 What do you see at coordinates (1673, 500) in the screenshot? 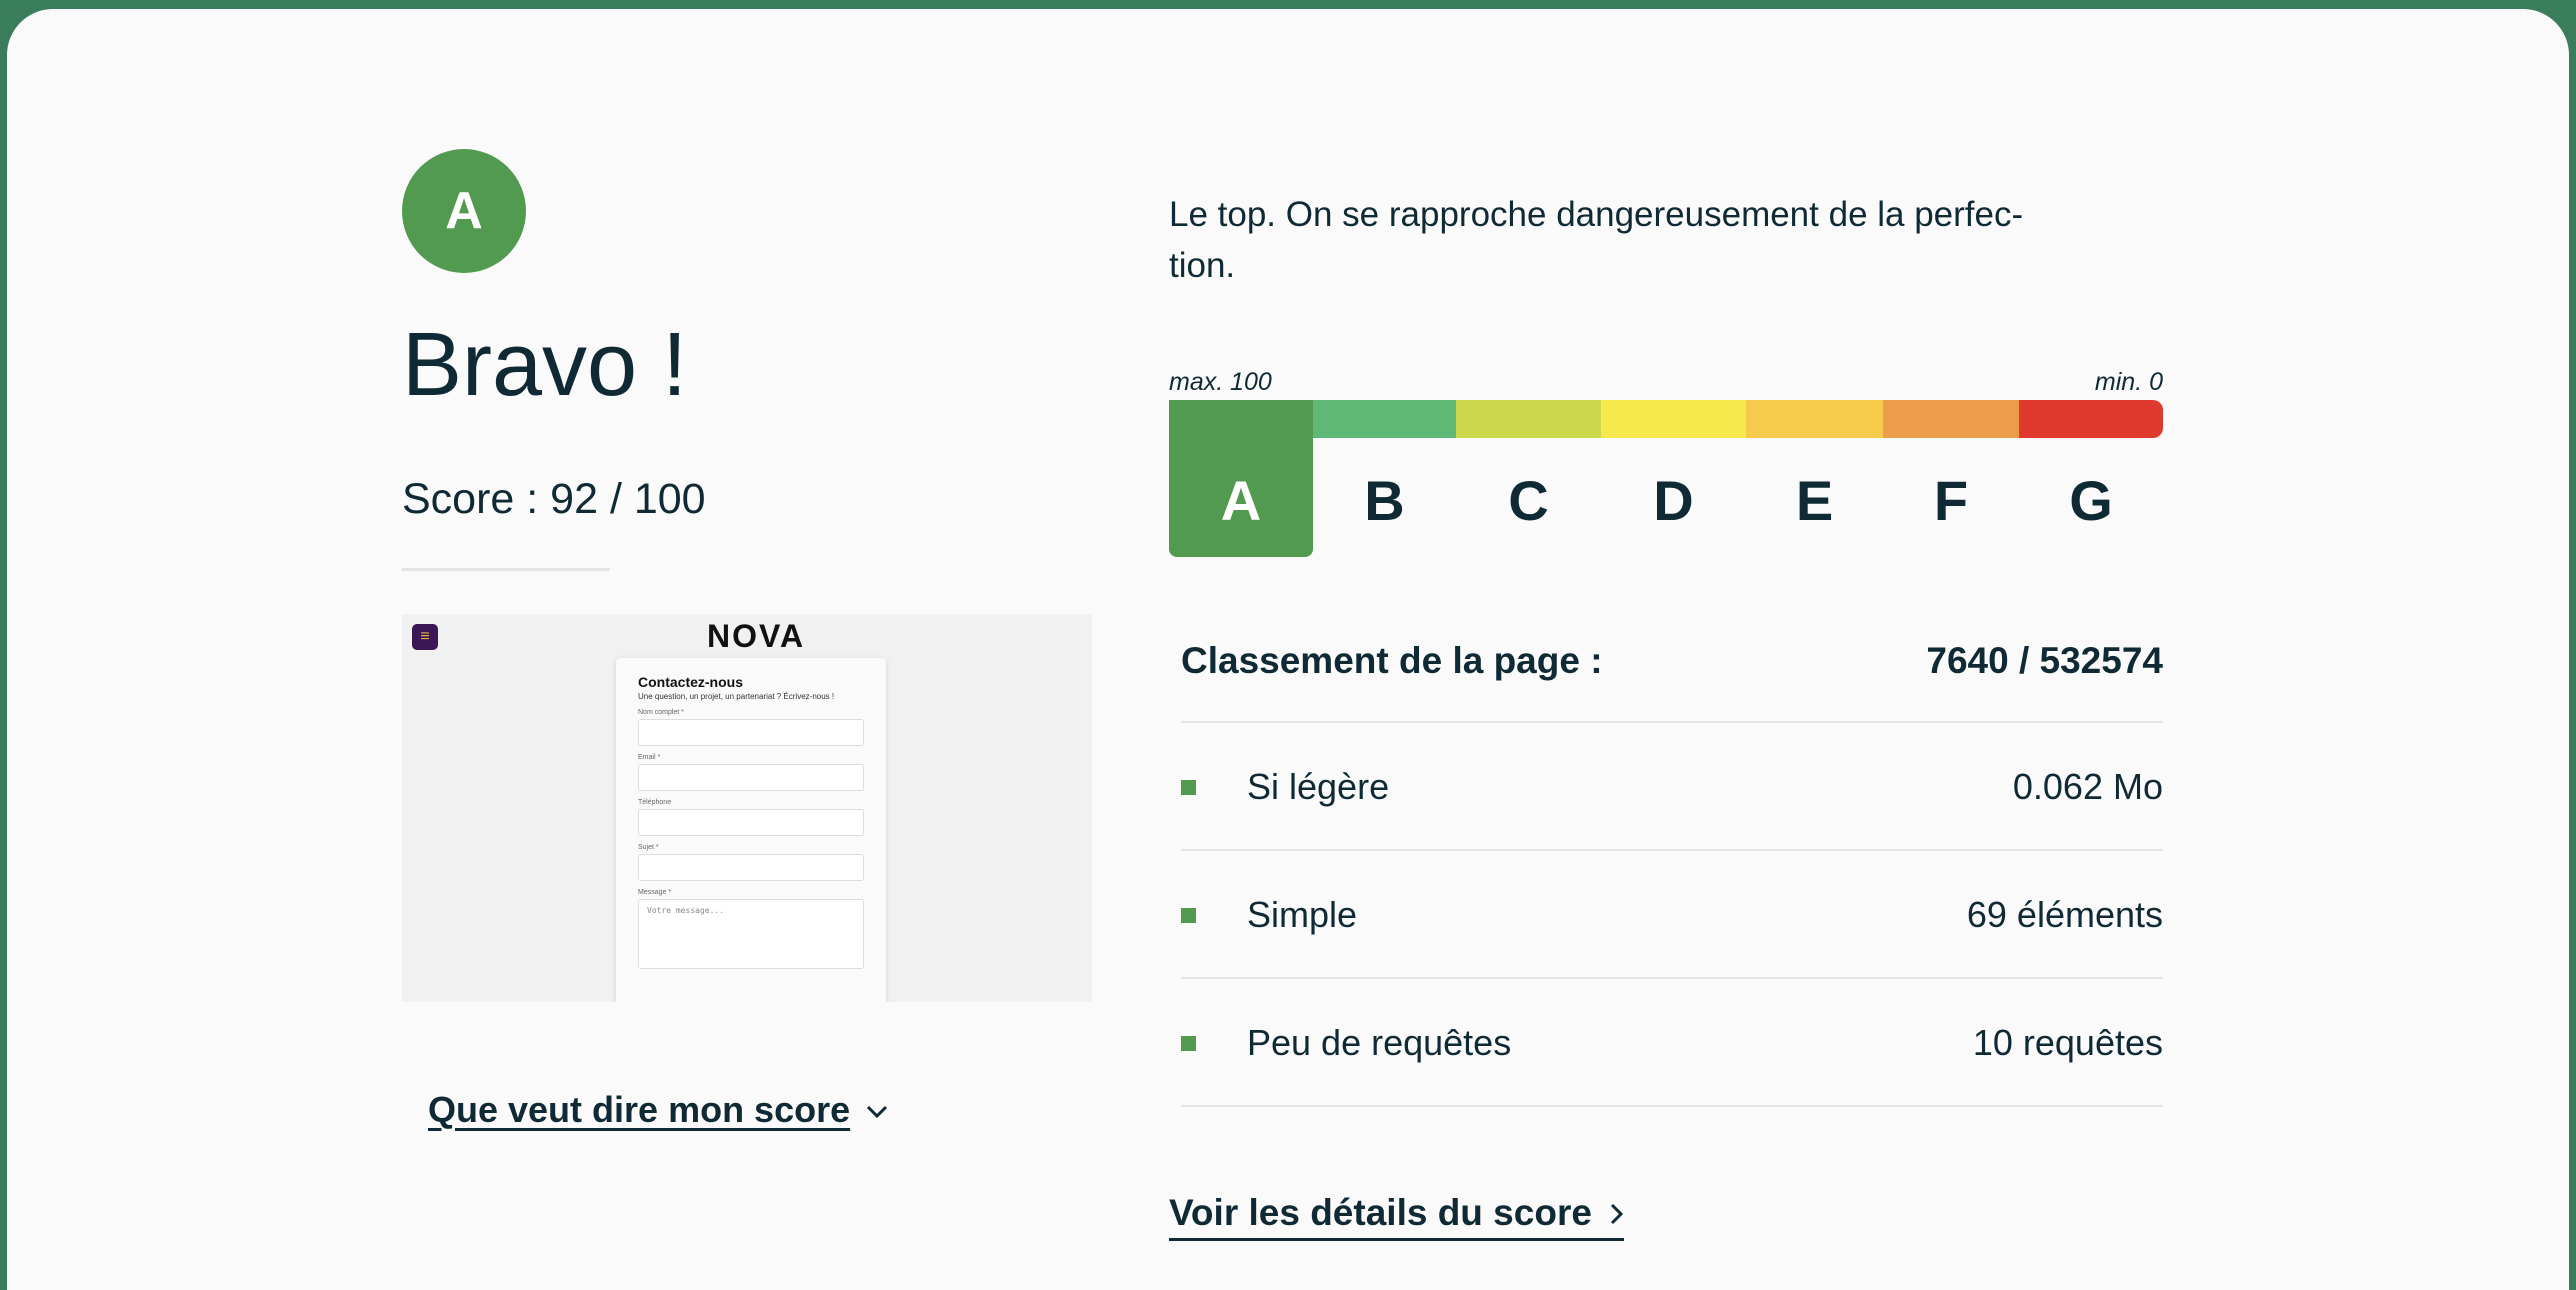
I see `grade-d: D` at bounding box center [1673, 500].